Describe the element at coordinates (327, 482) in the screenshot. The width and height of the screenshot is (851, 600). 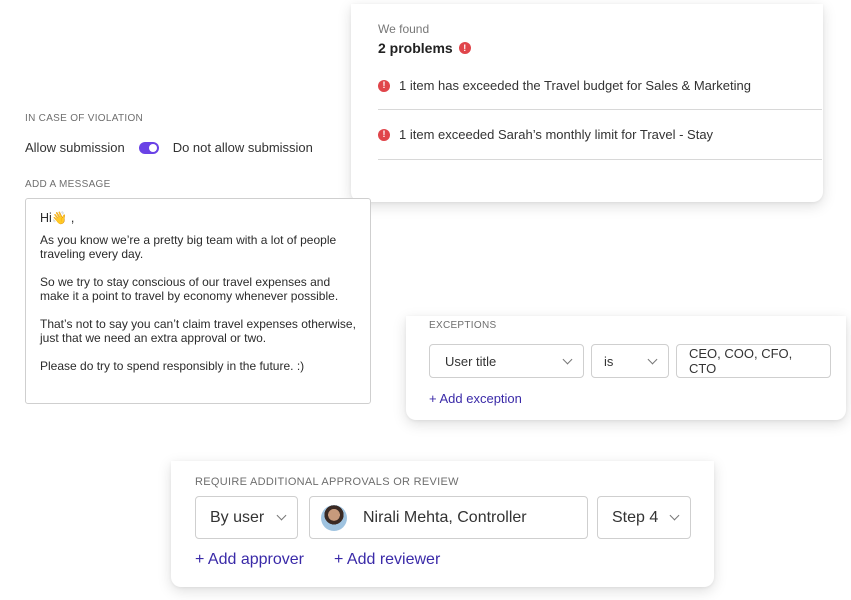
I see `approvals-section-label: REQUIRE ADDITIONAL APPROVALS OR REVIEW` at that location.